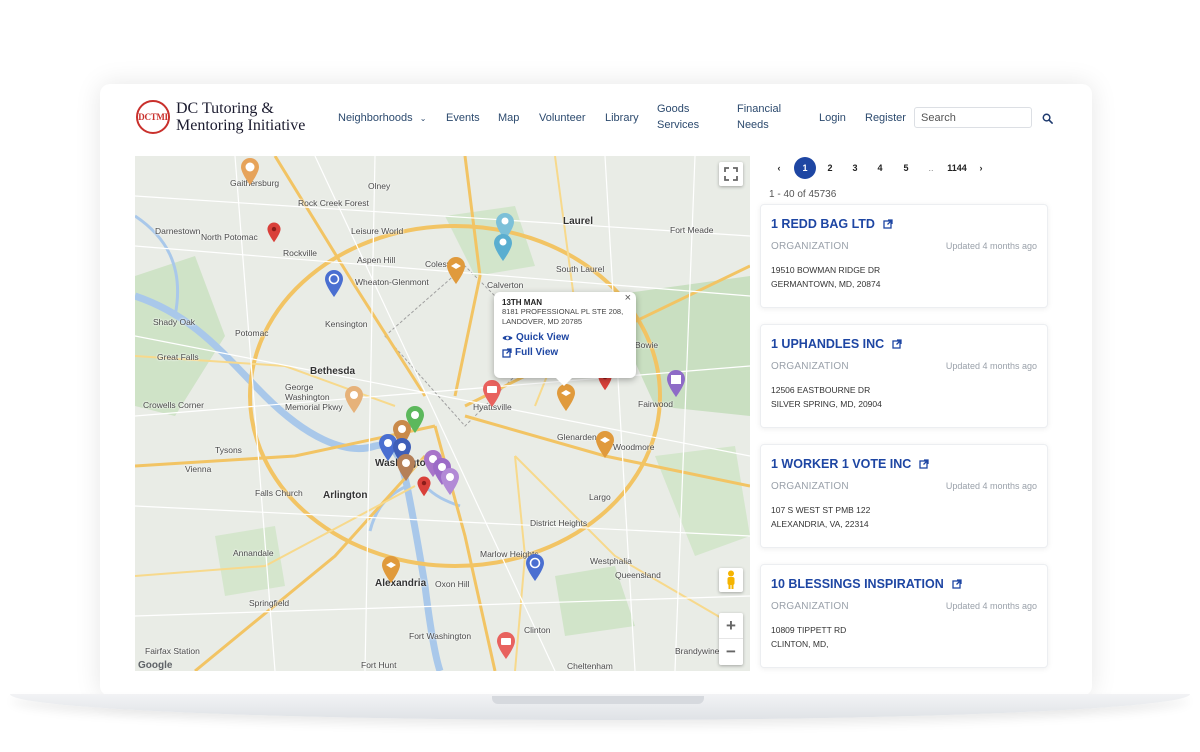 The image size is (1200, 752). Describe the element at coordinates (508, 118) in the screenshot. I see `nav-map: Map` at that location.